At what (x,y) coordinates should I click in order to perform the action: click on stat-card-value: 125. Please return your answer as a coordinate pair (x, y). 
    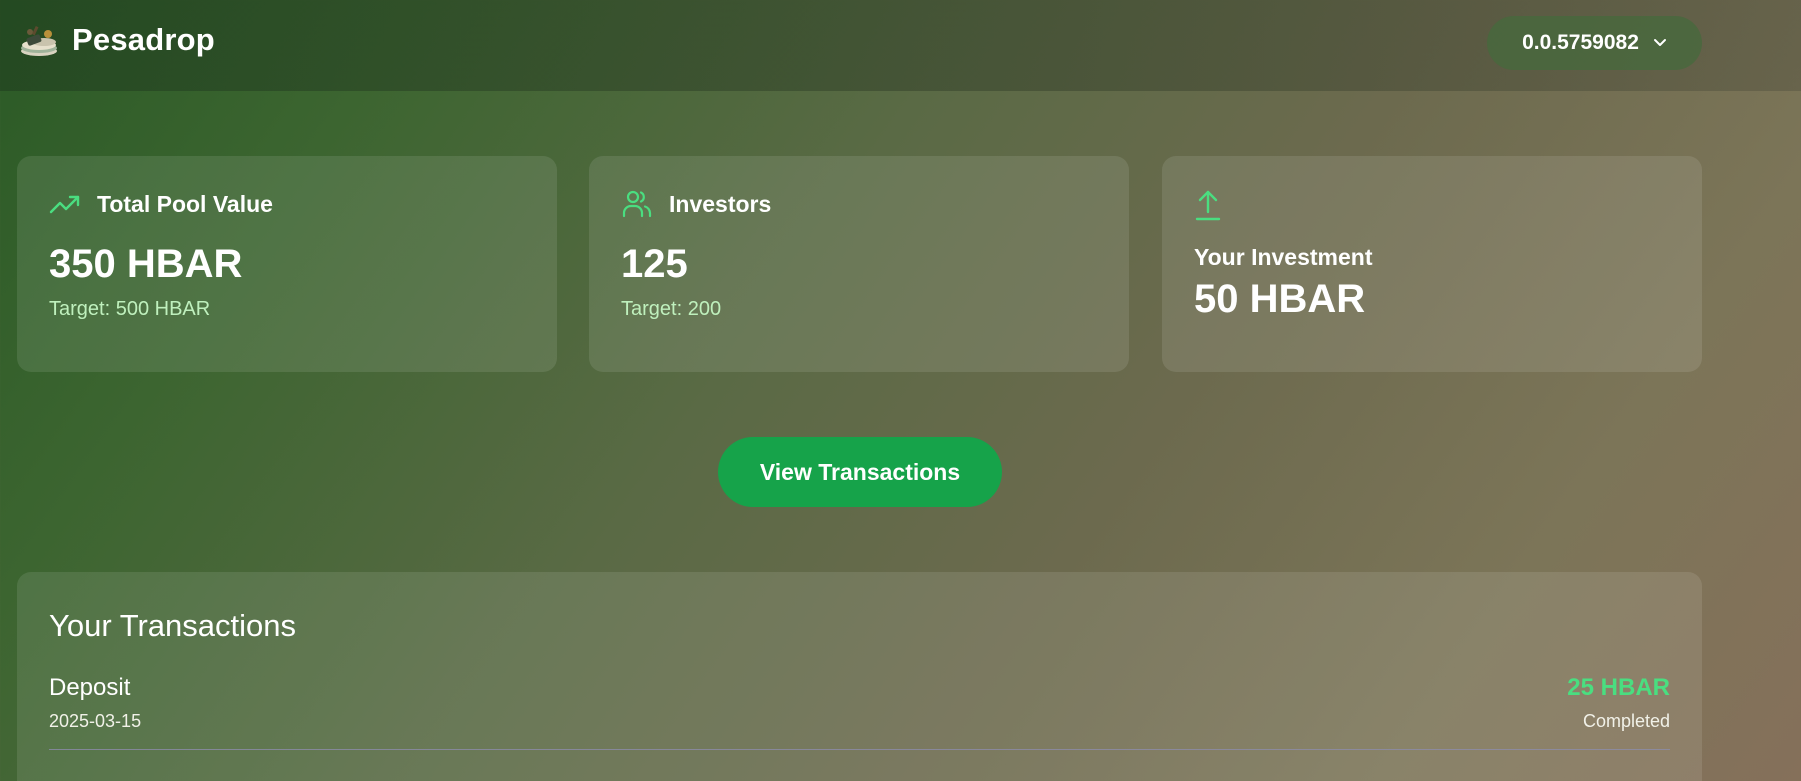
    Looking at the image, I should click on (654, 264).